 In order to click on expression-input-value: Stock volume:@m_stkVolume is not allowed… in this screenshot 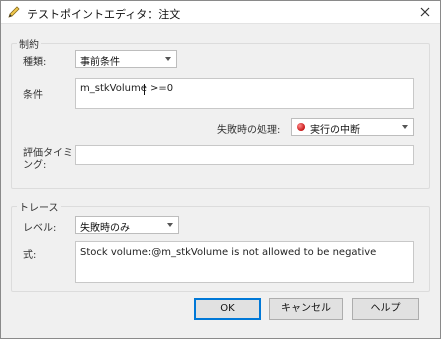, I will do `click(228, 252)`.